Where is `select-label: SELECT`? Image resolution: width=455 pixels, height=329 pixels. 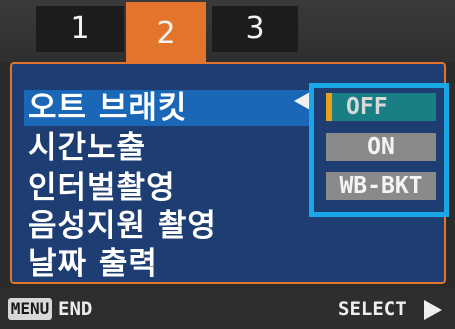
select-label: SELECT is located at coordinates (372, 309).